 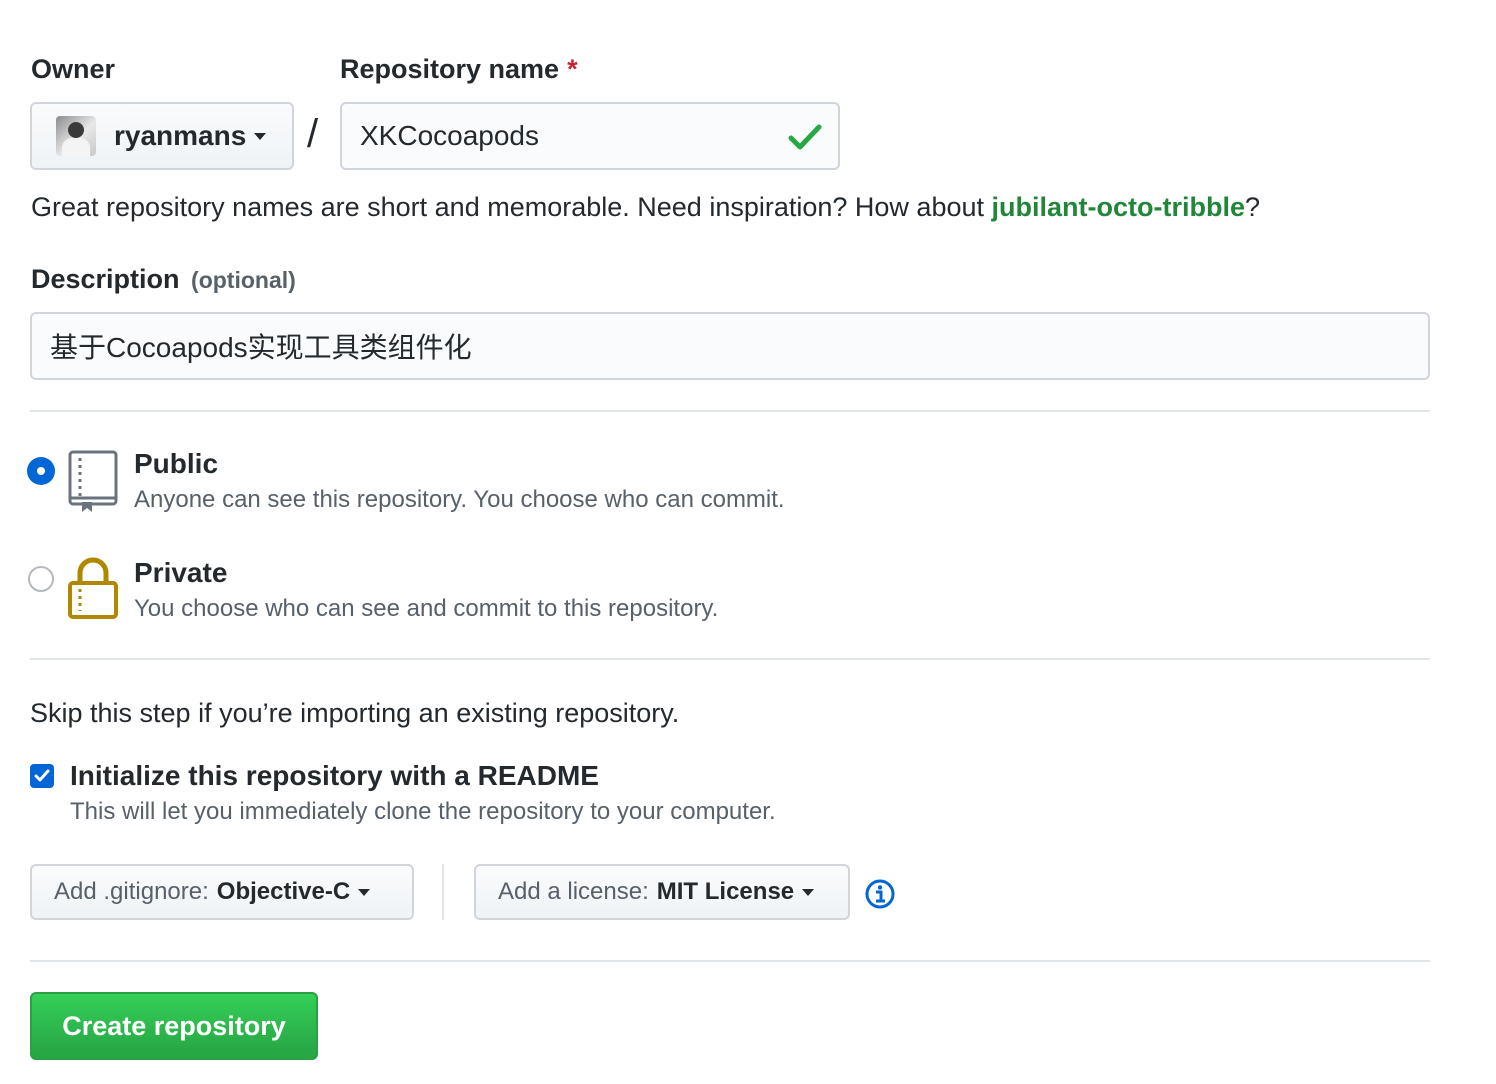 What do you see at coordinates (283, 891) in the screenshot?
I see `gitignore-value: Objective-C` at bounding box center [283, 891].